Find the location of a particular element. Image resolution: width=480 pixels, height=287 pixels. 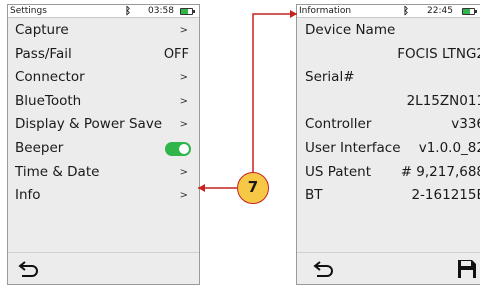

info-row-us-patent: US Patent # 9,217,688 is located at coordinates (388, 173).